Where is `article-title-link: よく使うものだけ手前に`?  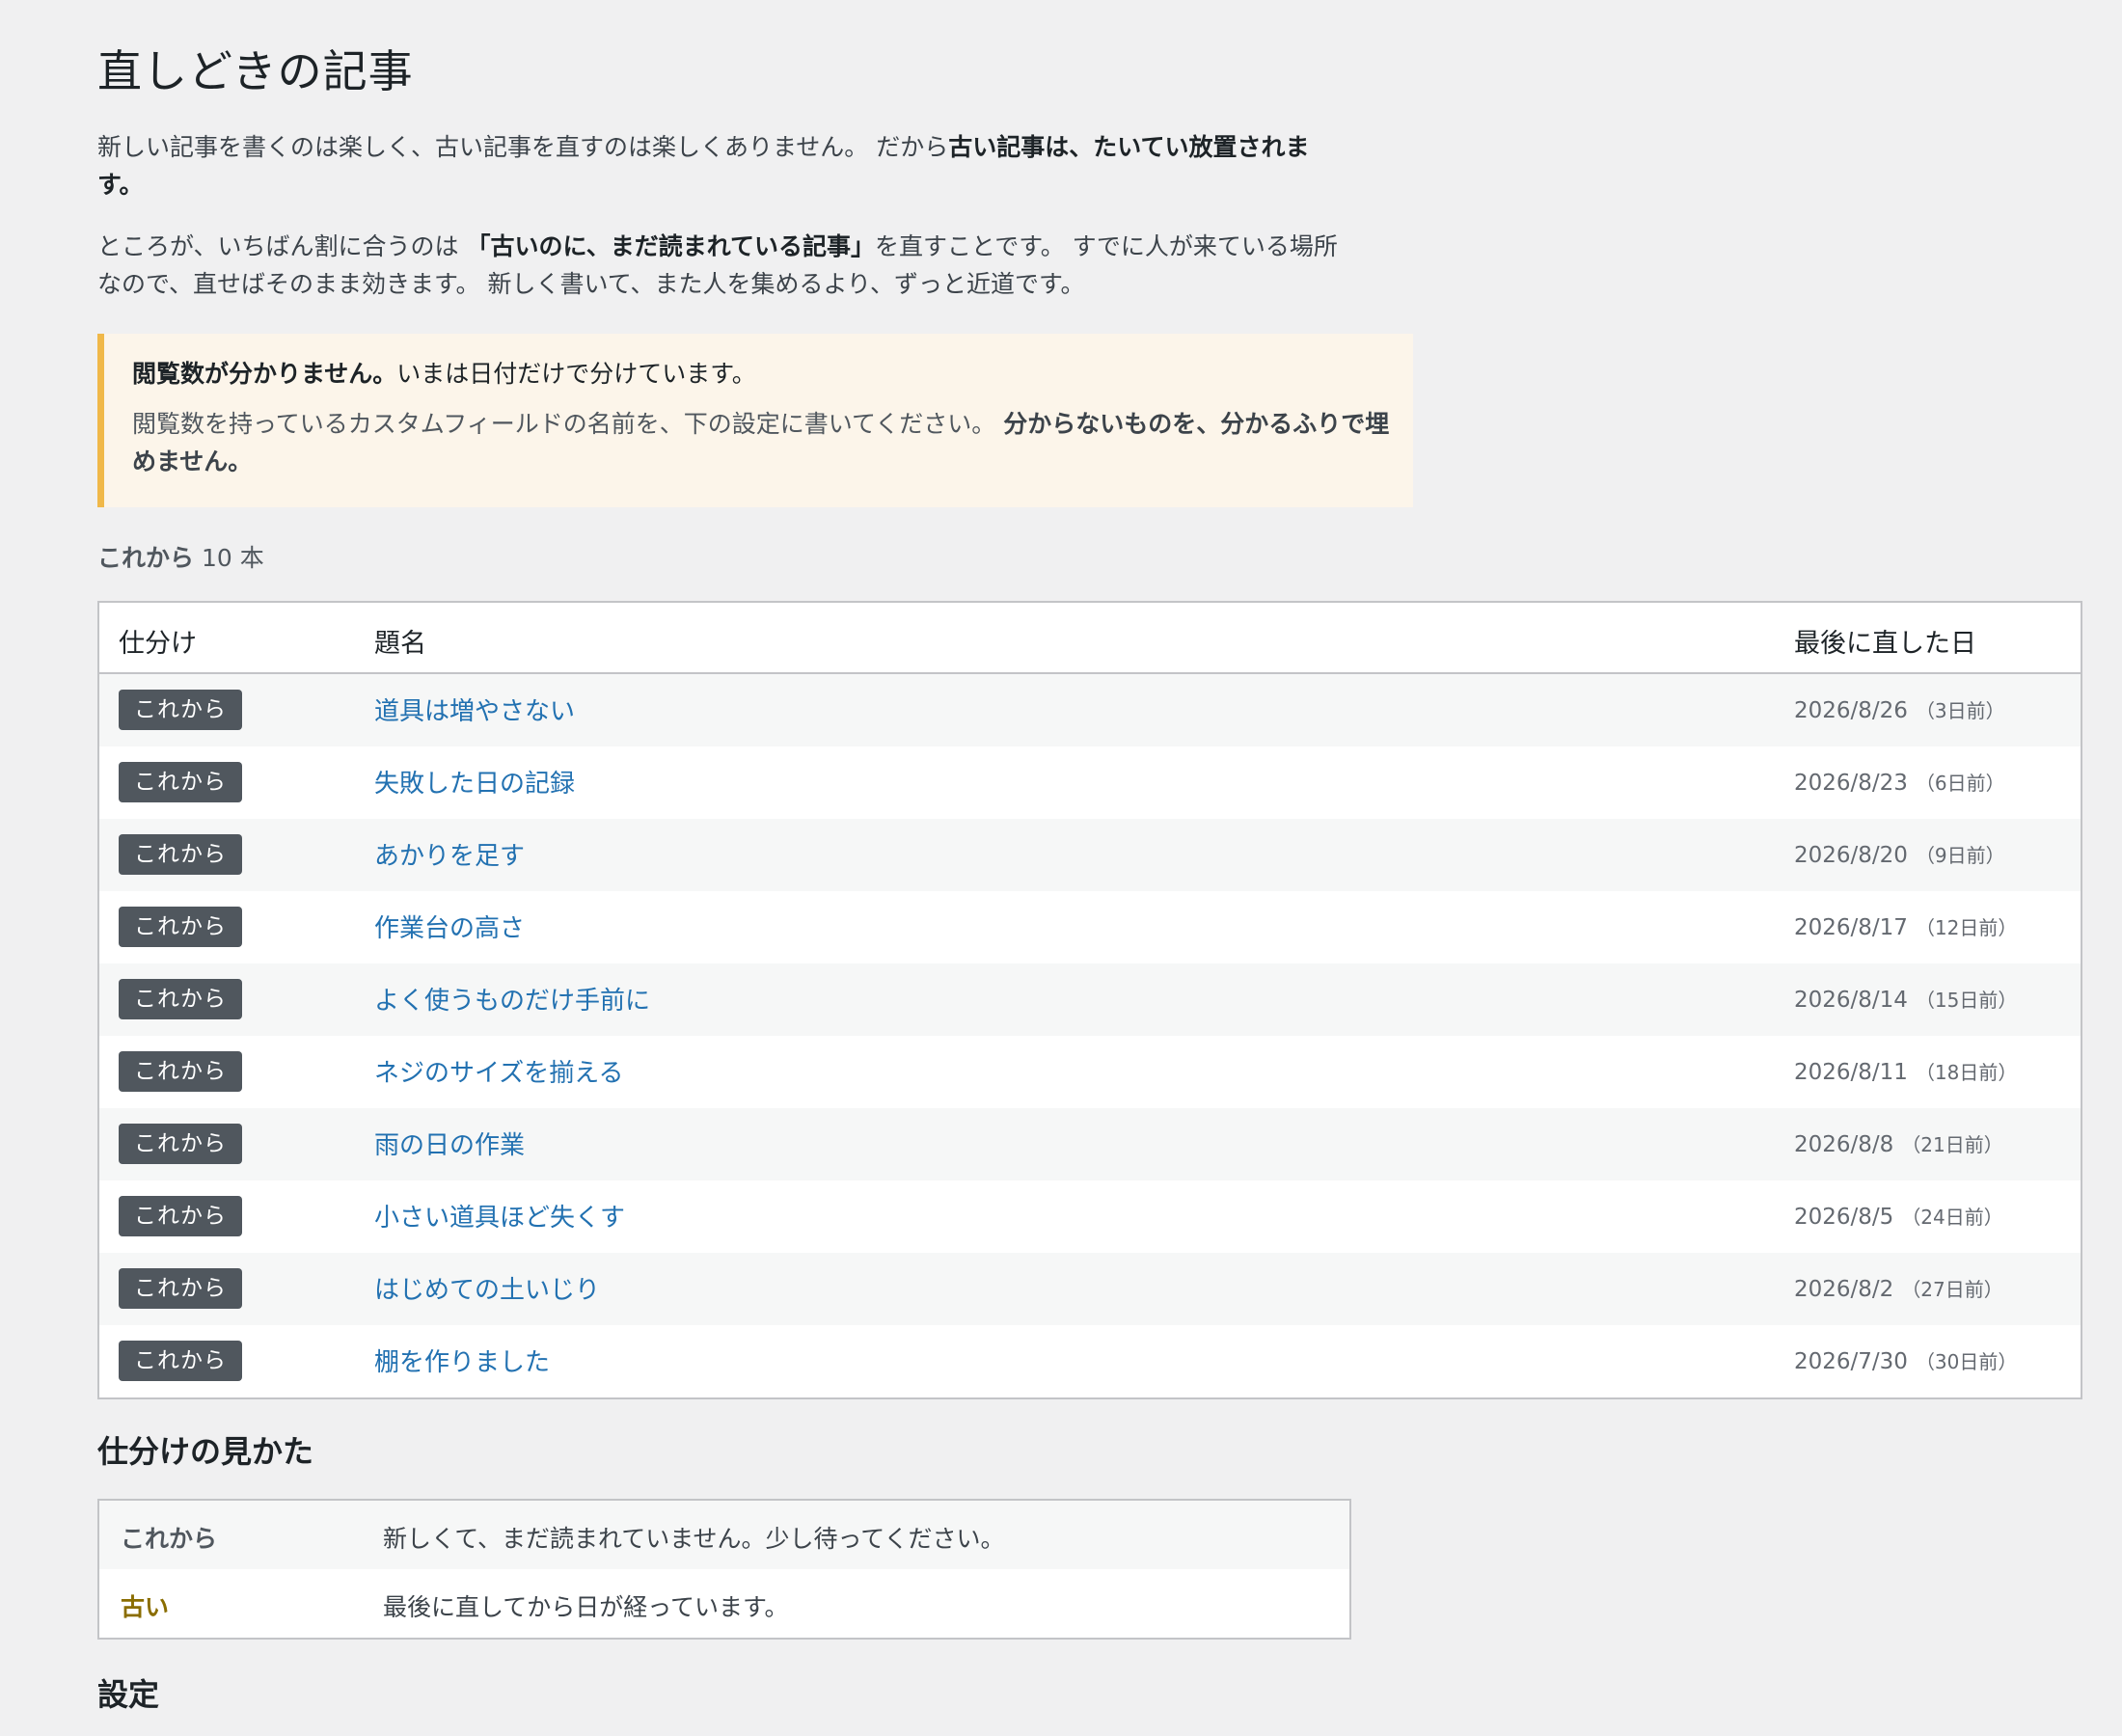 article-title-link: よく使うものだけ手前に is located at coordinates (512, 999).